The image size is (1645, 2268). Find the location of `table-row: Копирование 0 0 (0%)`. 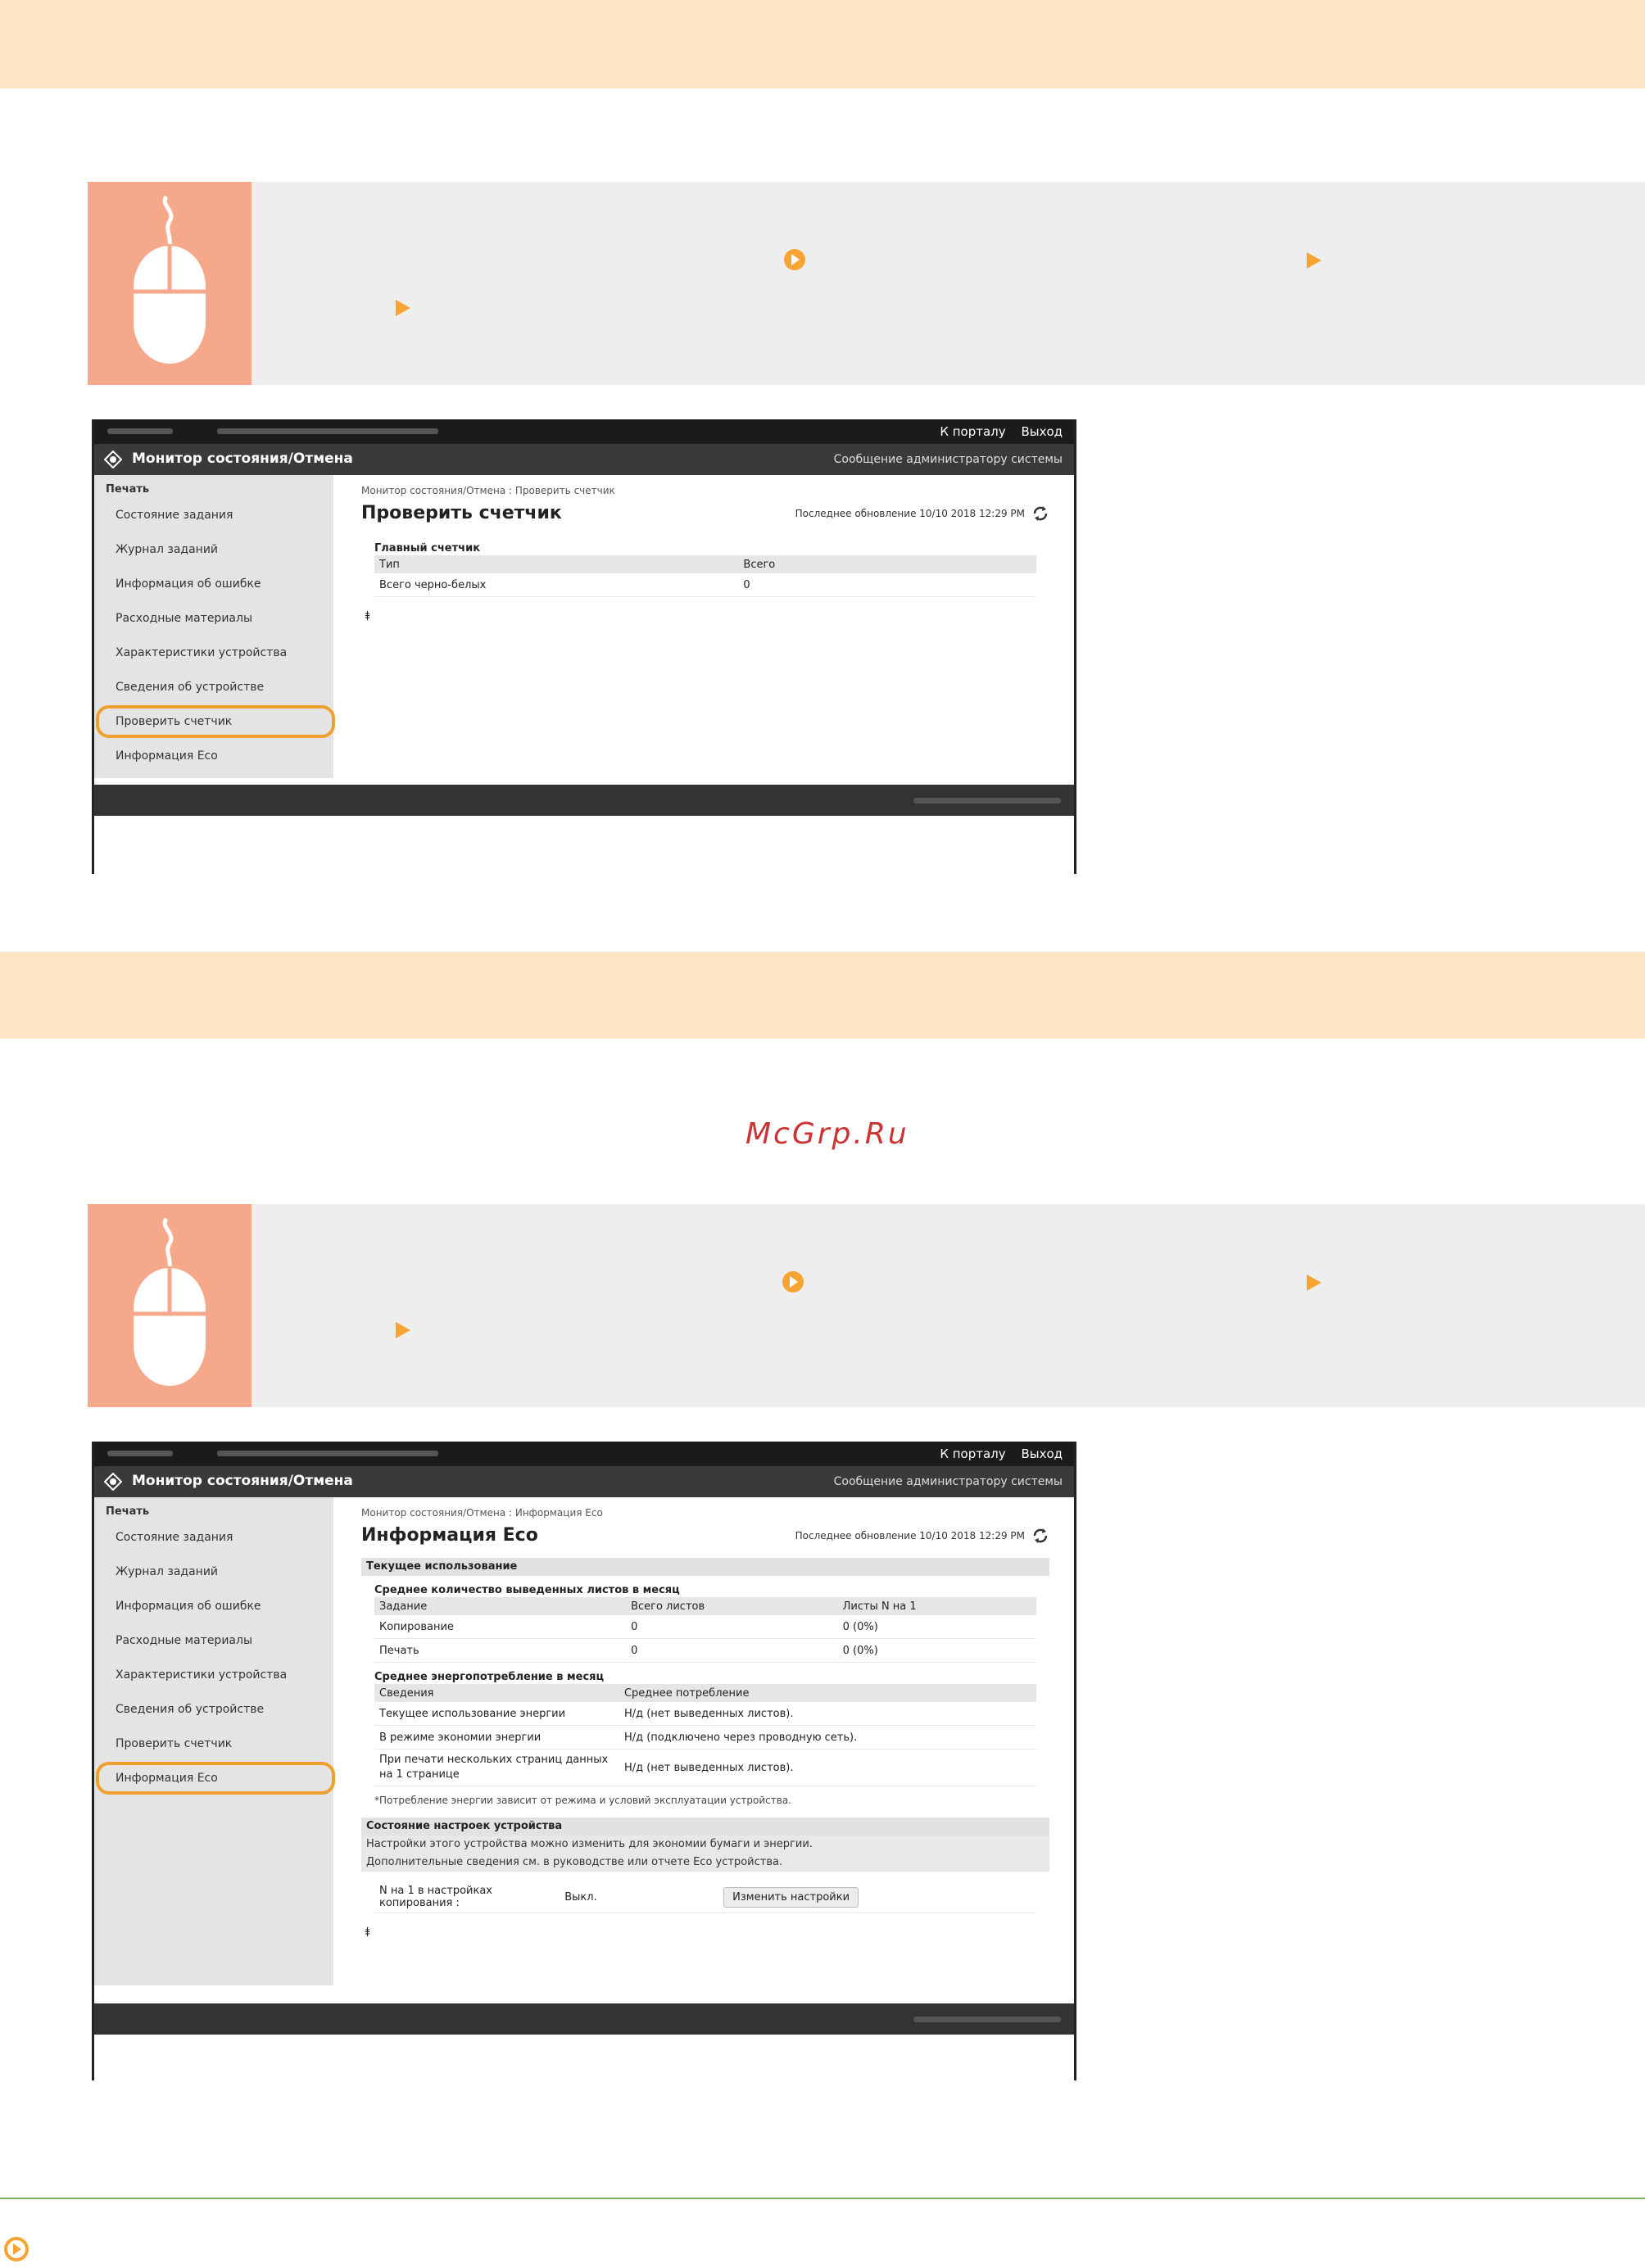

table-row: Копирование 0 0 (0%) is located at coordinates (705, 1627).